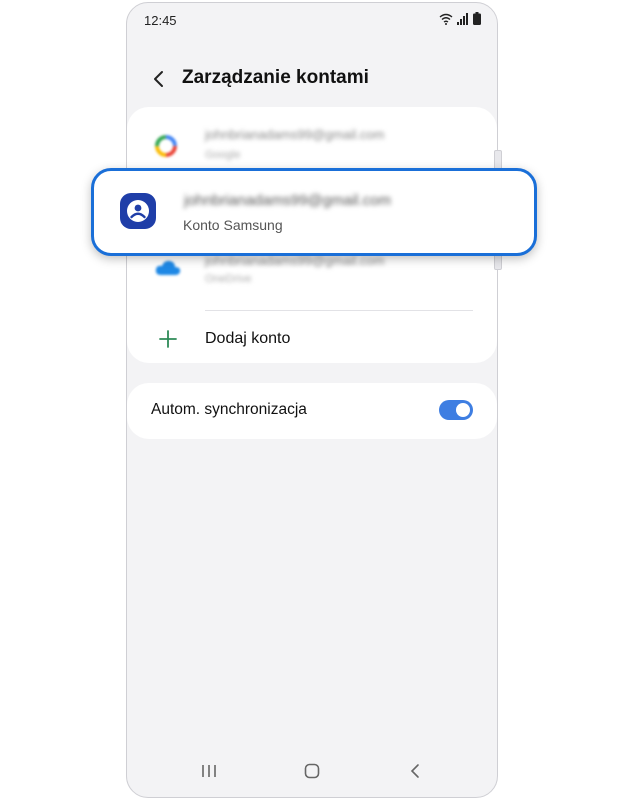 This screenshot has height=800, width=624. I want to click on auto-sync-toggle, so click(456, 410).